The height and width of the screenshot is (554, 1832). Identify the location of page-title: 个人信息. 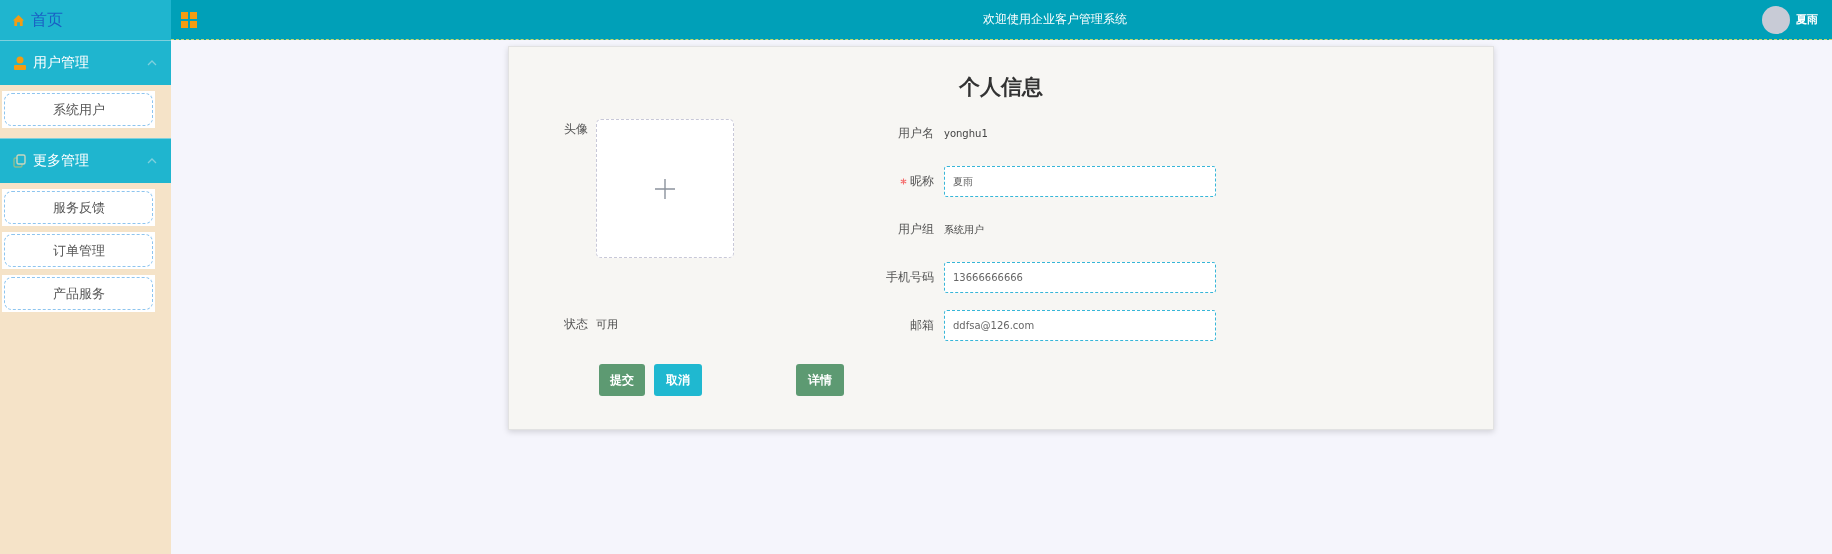
(1001, 87).